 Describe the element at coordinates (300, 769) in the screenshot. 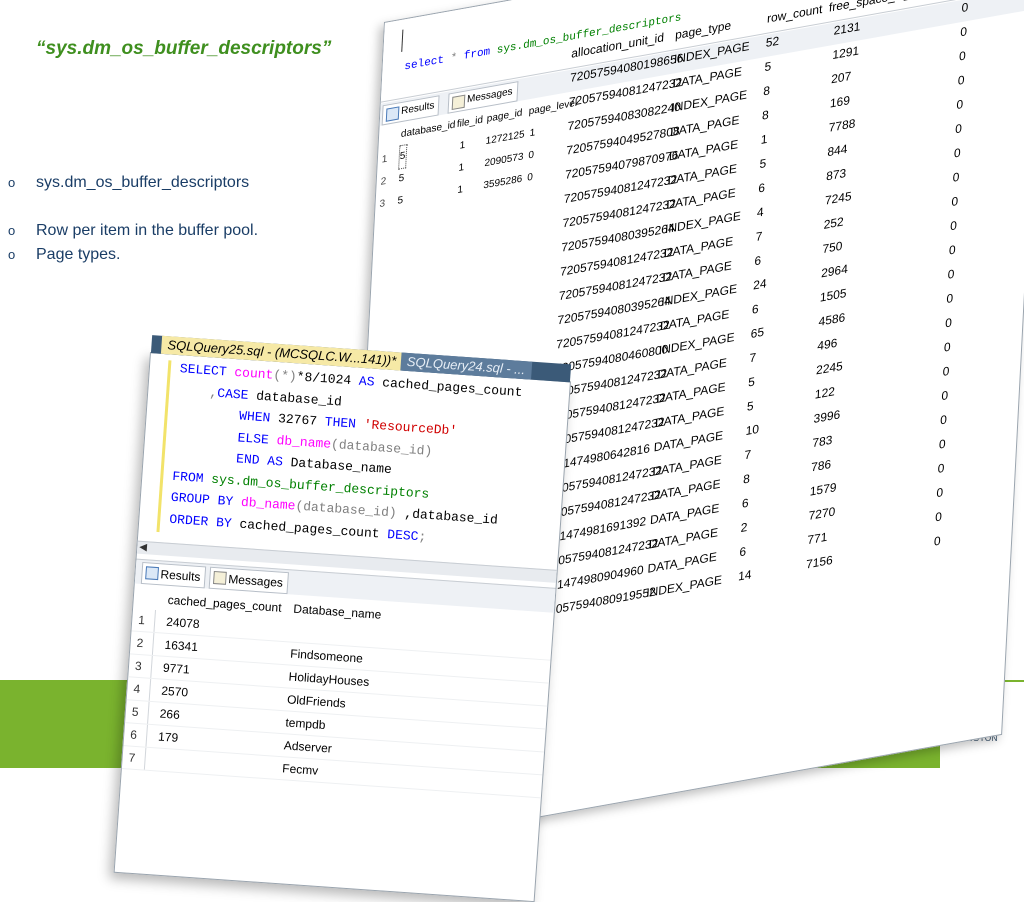

I see `cell-database-name: Fecmv` at that location.